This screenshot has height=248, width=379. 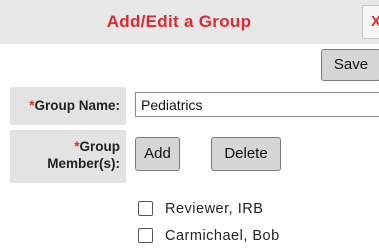 I want to click on group-name-input, so click(x=257, y=104).